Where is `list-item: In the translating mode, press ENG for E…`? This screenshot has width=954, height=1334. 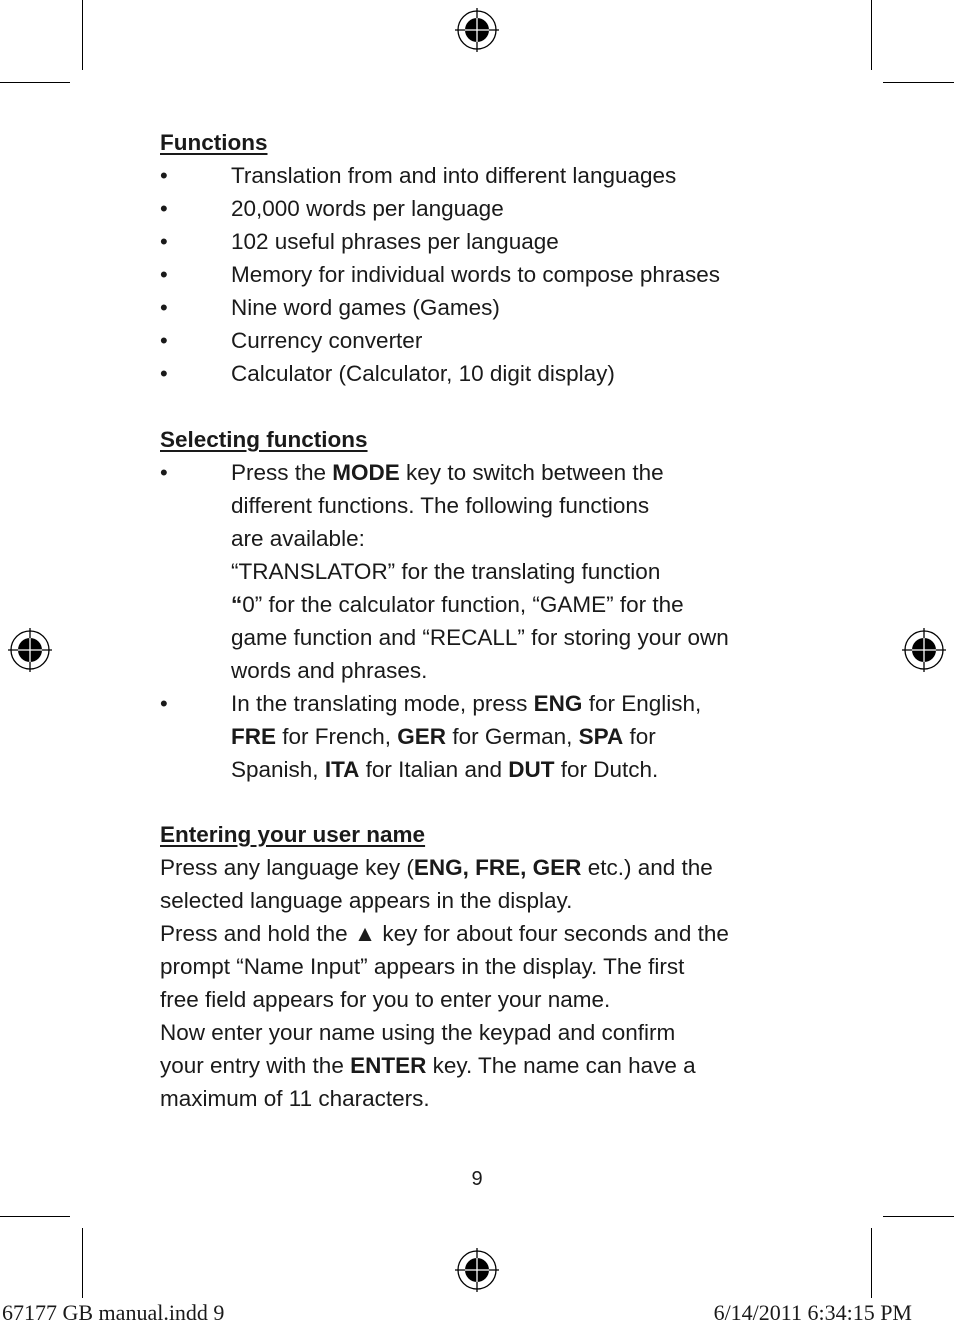 list-item: In the translating mode, press ENG for E… is located at coordinates (466, 703).